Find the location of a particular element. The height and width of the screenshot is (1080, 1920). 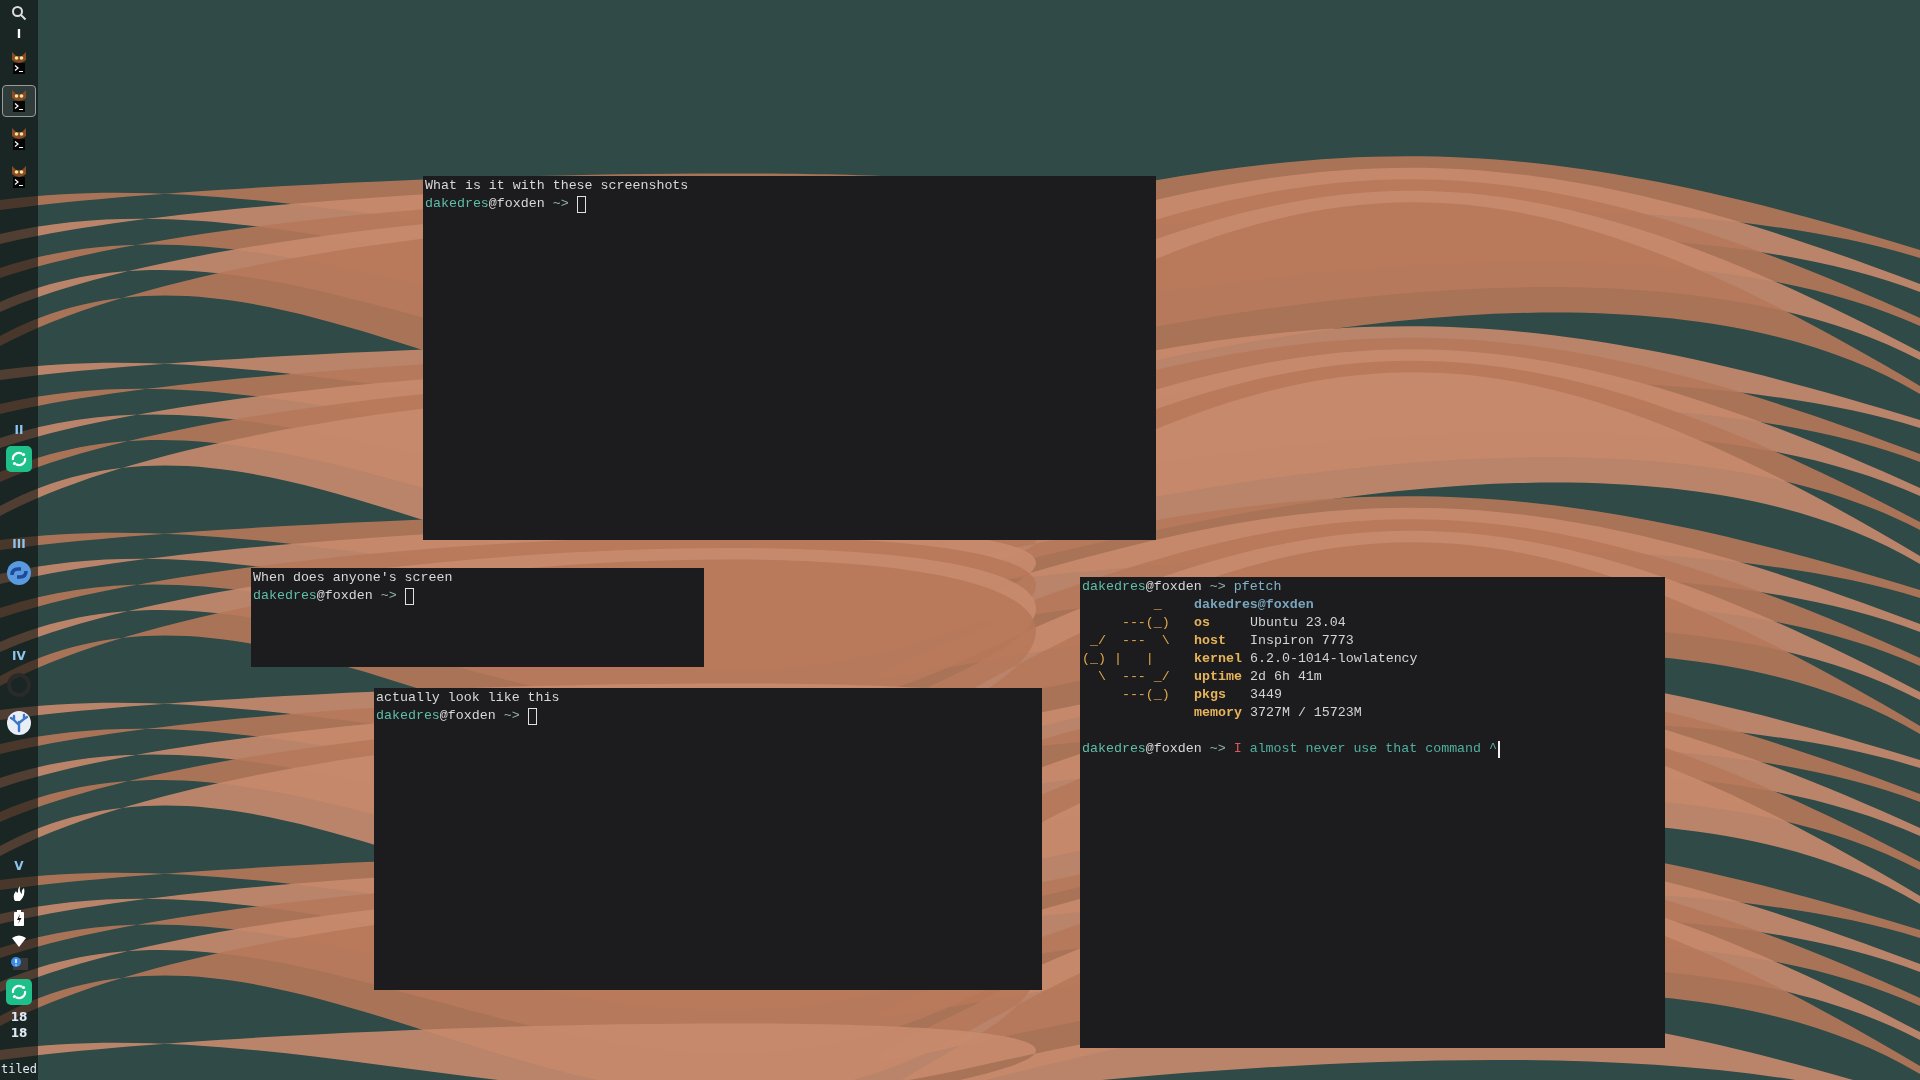

command-text: pfetch is located at coordinates (1257, 587).